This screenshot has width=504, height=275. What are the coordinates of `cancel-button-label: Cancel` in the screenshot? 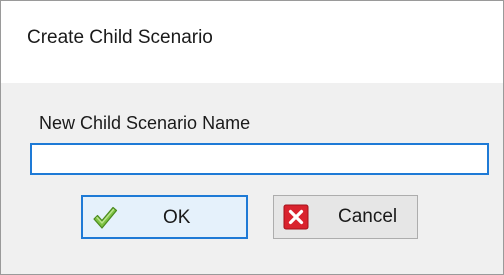 It's located at (368, 216).